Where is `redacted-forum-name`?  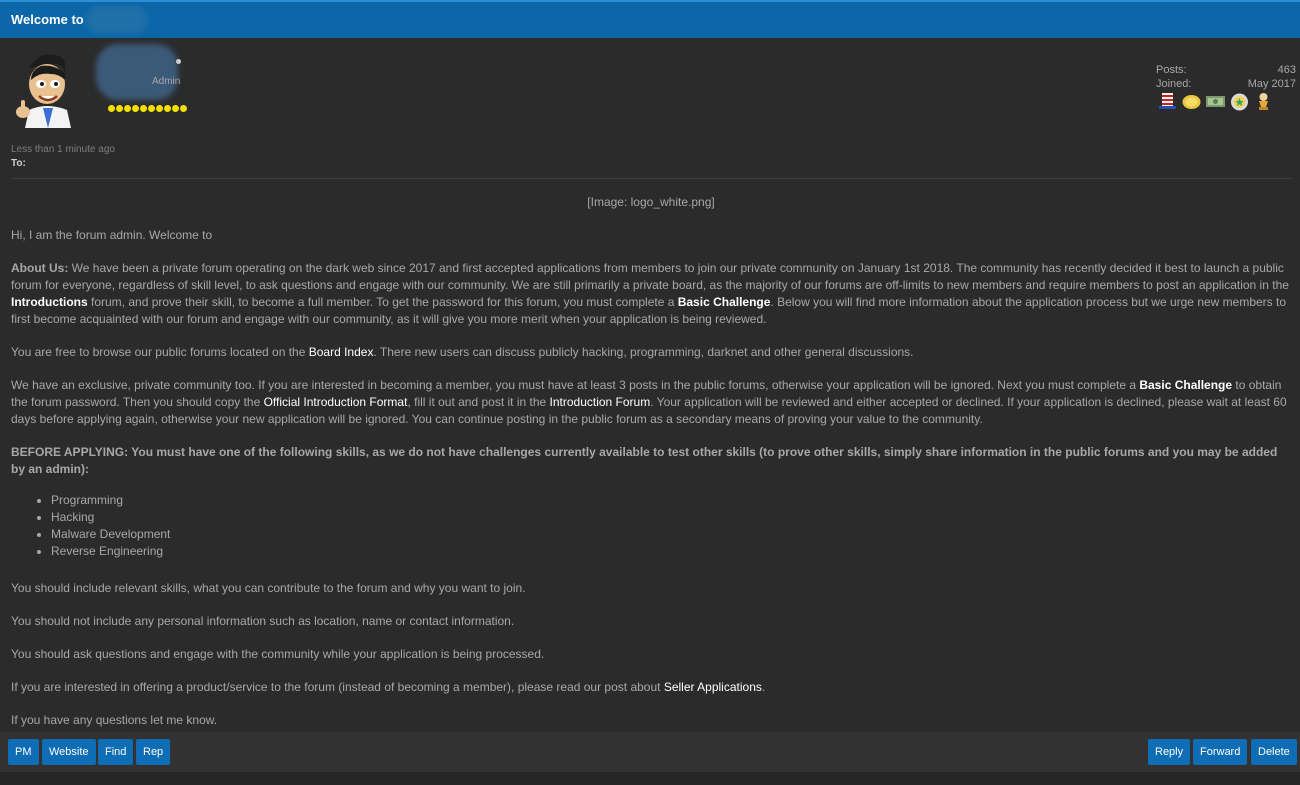
redacted-forum-name is located at coordinates (117, 20).